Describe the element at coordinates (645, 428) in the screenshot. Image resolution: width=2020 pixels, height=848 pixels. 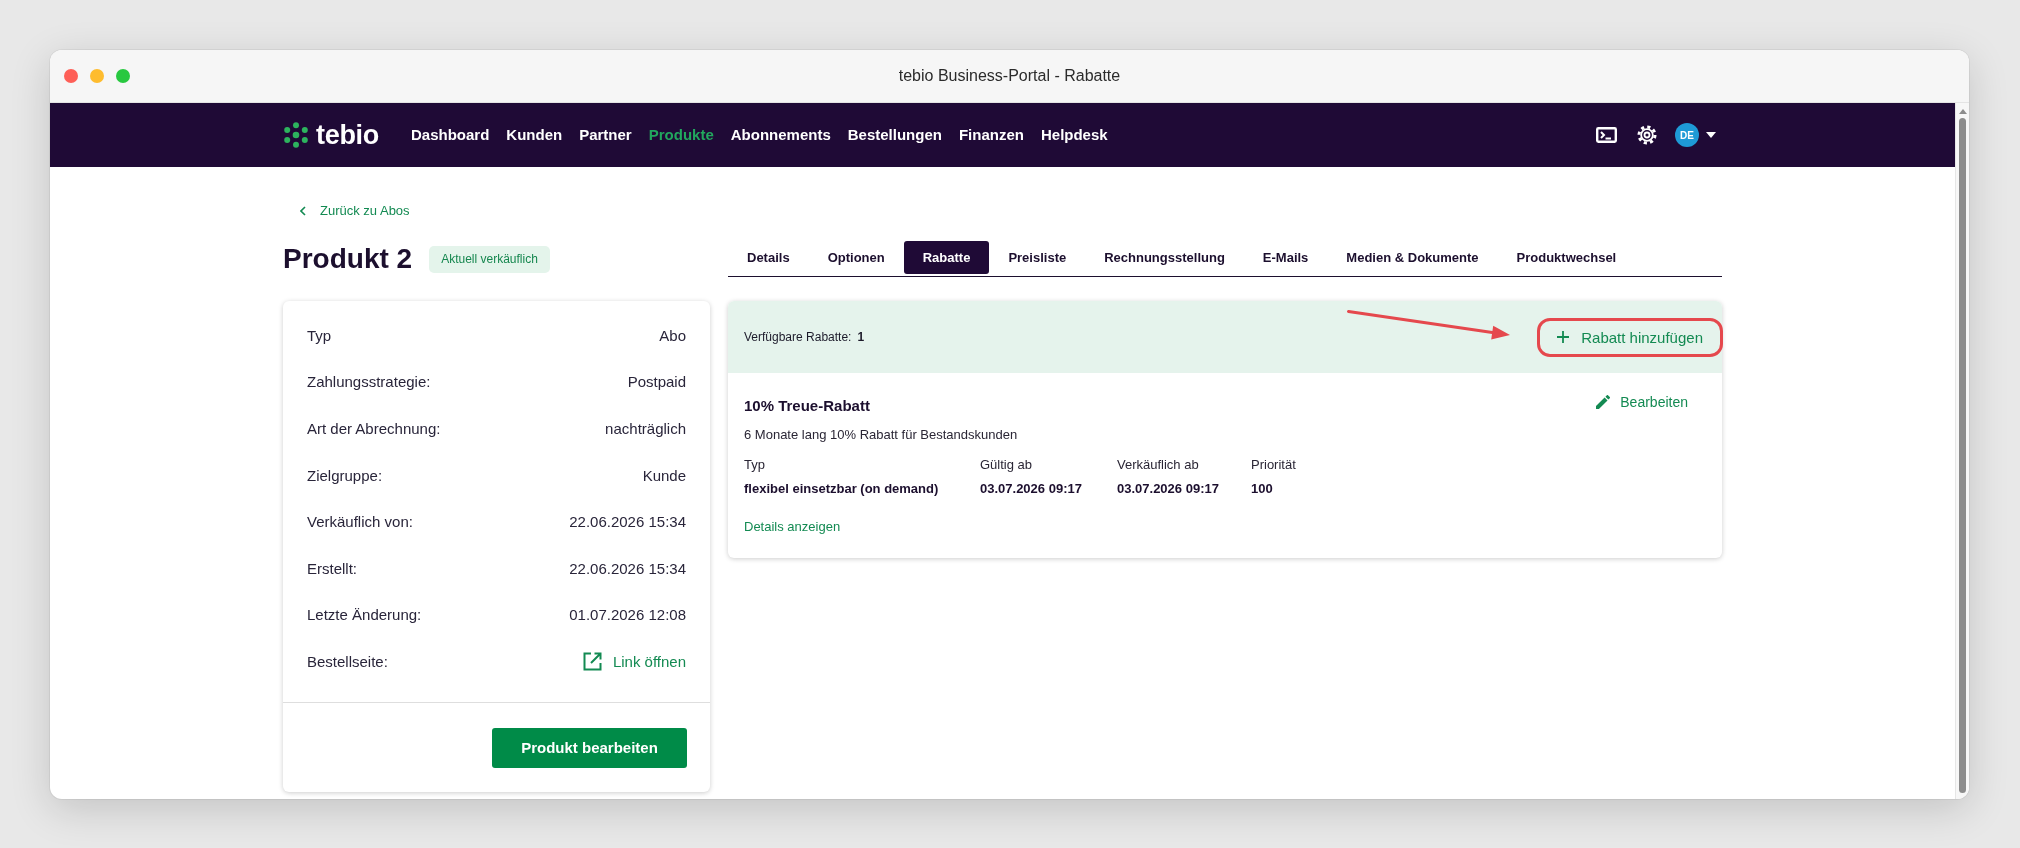
I see `detail-value: nachträglich` at that location.